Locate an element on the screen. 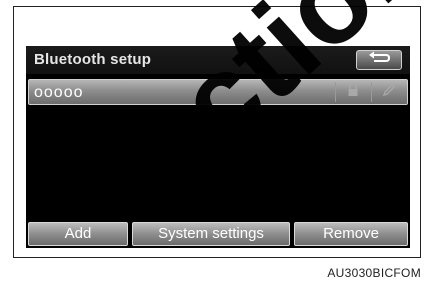  bottom-button-bar: Add System settings Remove is located at coordinates (218, 235).